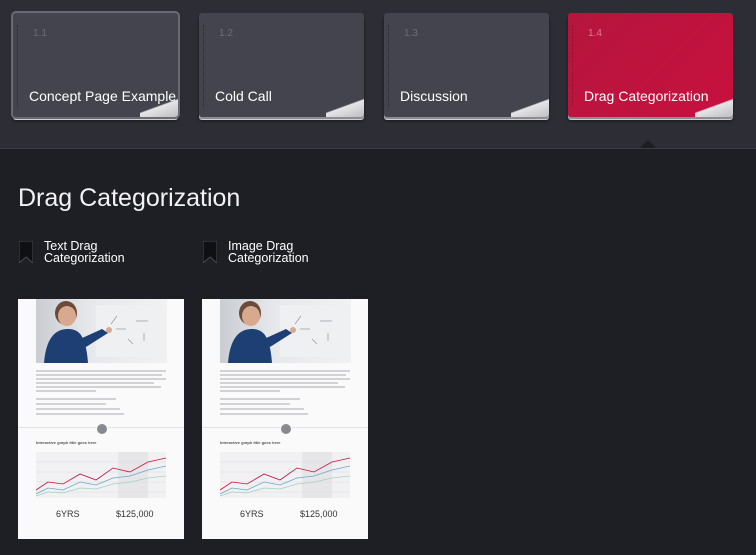  I want to click on item-label: Image Drag Categorization, so click(268, 252).